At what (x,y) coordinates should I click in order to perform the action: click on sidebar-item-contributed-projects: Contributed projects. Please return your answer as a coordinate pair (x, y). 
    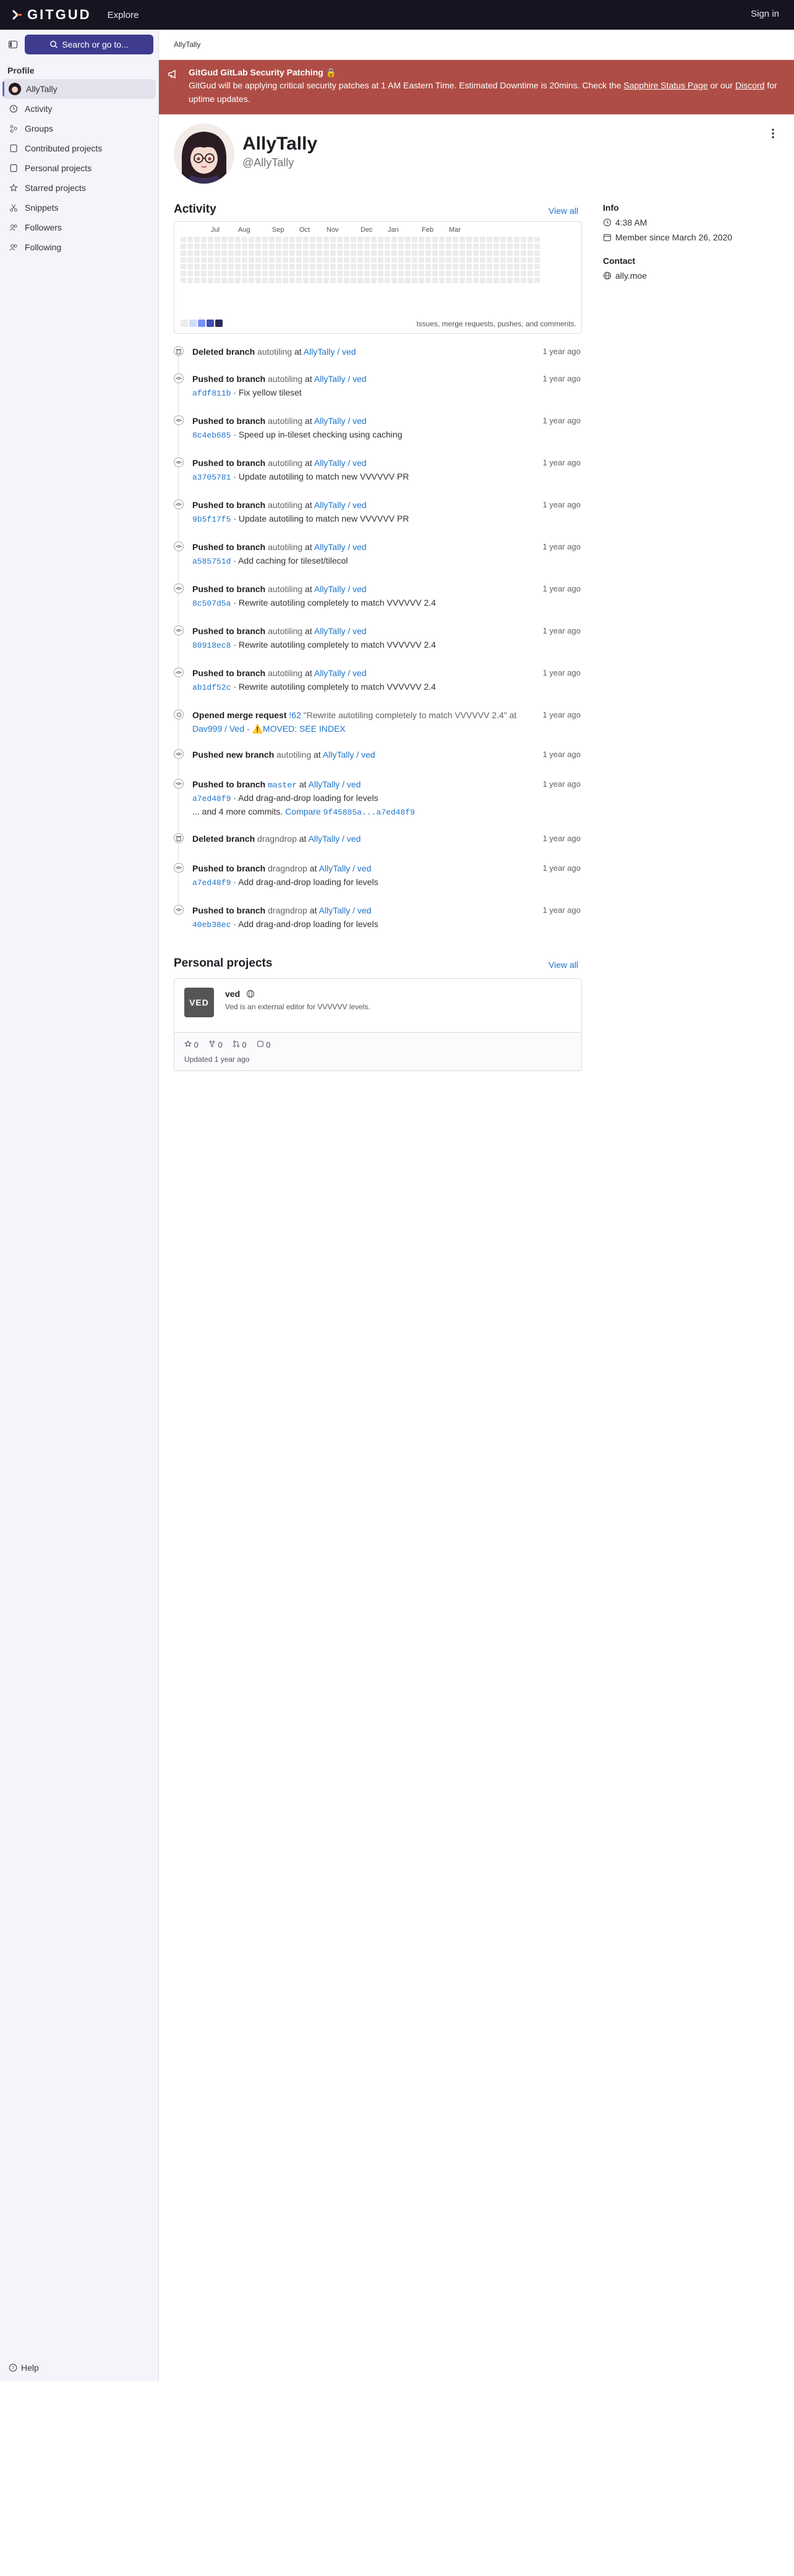
    Looking at the image, I should click on (79, 148).